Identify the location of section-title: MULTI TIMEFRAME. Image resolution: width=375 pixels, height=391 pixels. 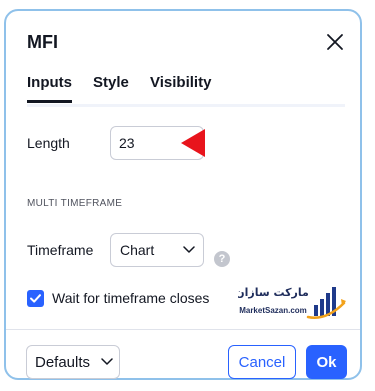
(75, 203).